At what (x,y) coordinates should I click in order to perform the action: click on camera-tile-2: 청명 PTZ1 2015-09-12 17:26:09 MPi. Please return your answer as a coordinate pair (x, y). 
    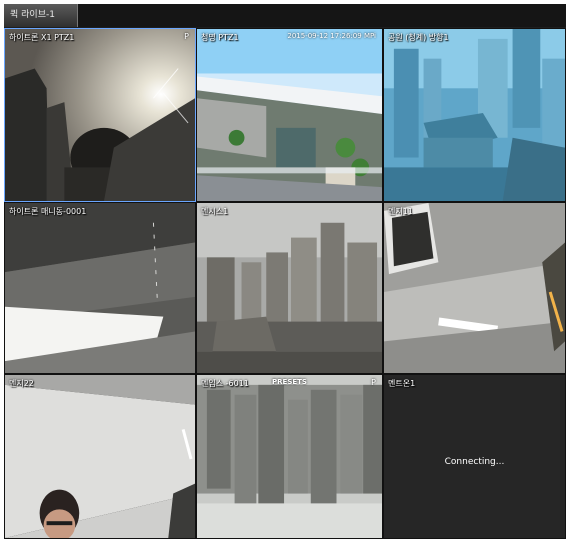
    Looking at the image, I should click on (289, 115).